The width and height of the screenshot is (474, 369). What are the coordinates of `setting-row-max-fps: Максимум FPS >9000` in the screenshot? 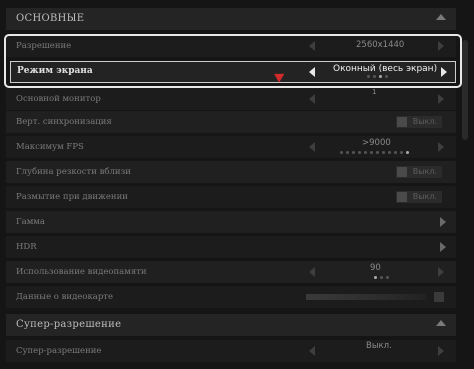 It's located at (231, 147).